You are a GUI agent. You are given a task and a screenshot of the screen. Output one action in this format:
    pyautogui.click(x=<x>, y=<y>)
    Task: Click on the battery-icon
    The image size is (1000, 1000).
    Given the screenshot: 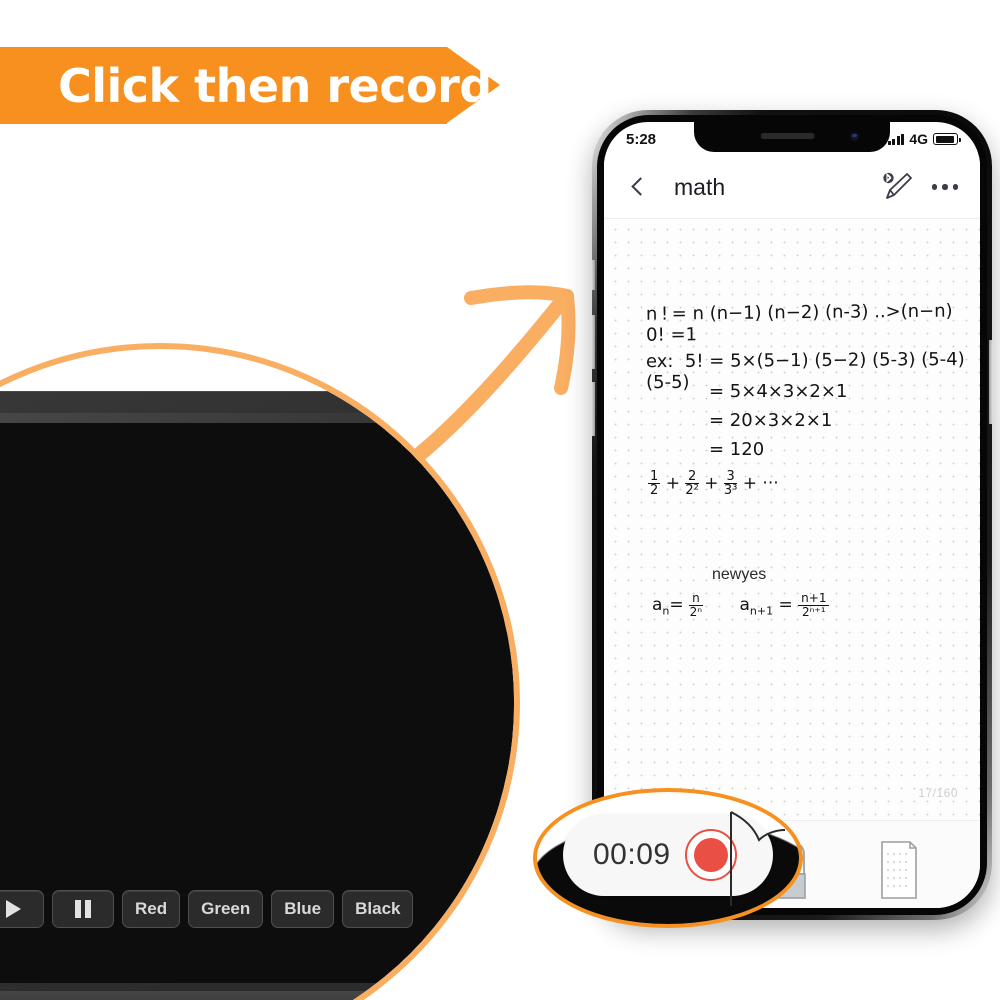 What is the action you would take?
    pyautogui.click(x=947, y=139)
    